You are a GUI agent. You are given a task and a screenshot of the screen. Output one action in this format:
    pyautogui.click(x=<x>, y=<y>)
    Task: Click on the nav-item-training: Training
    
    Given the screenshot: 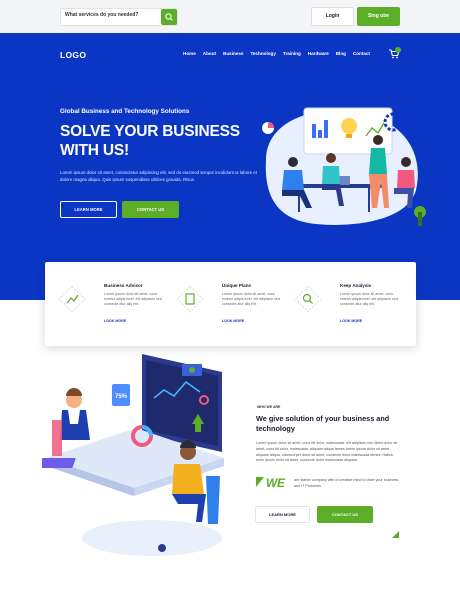 What is the action you would take?
    pyautogui.click(x=292, y=53)
    